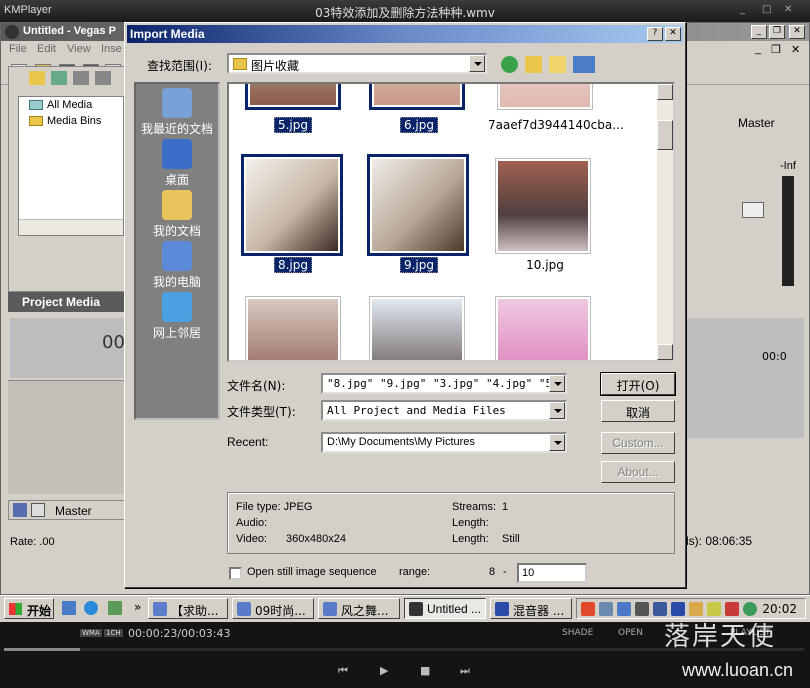 This screenshot has width=810, height=688. Describe the element at coordinates (795, 49) in the screenshot. I see `doc-close-button: ✕` at that location.